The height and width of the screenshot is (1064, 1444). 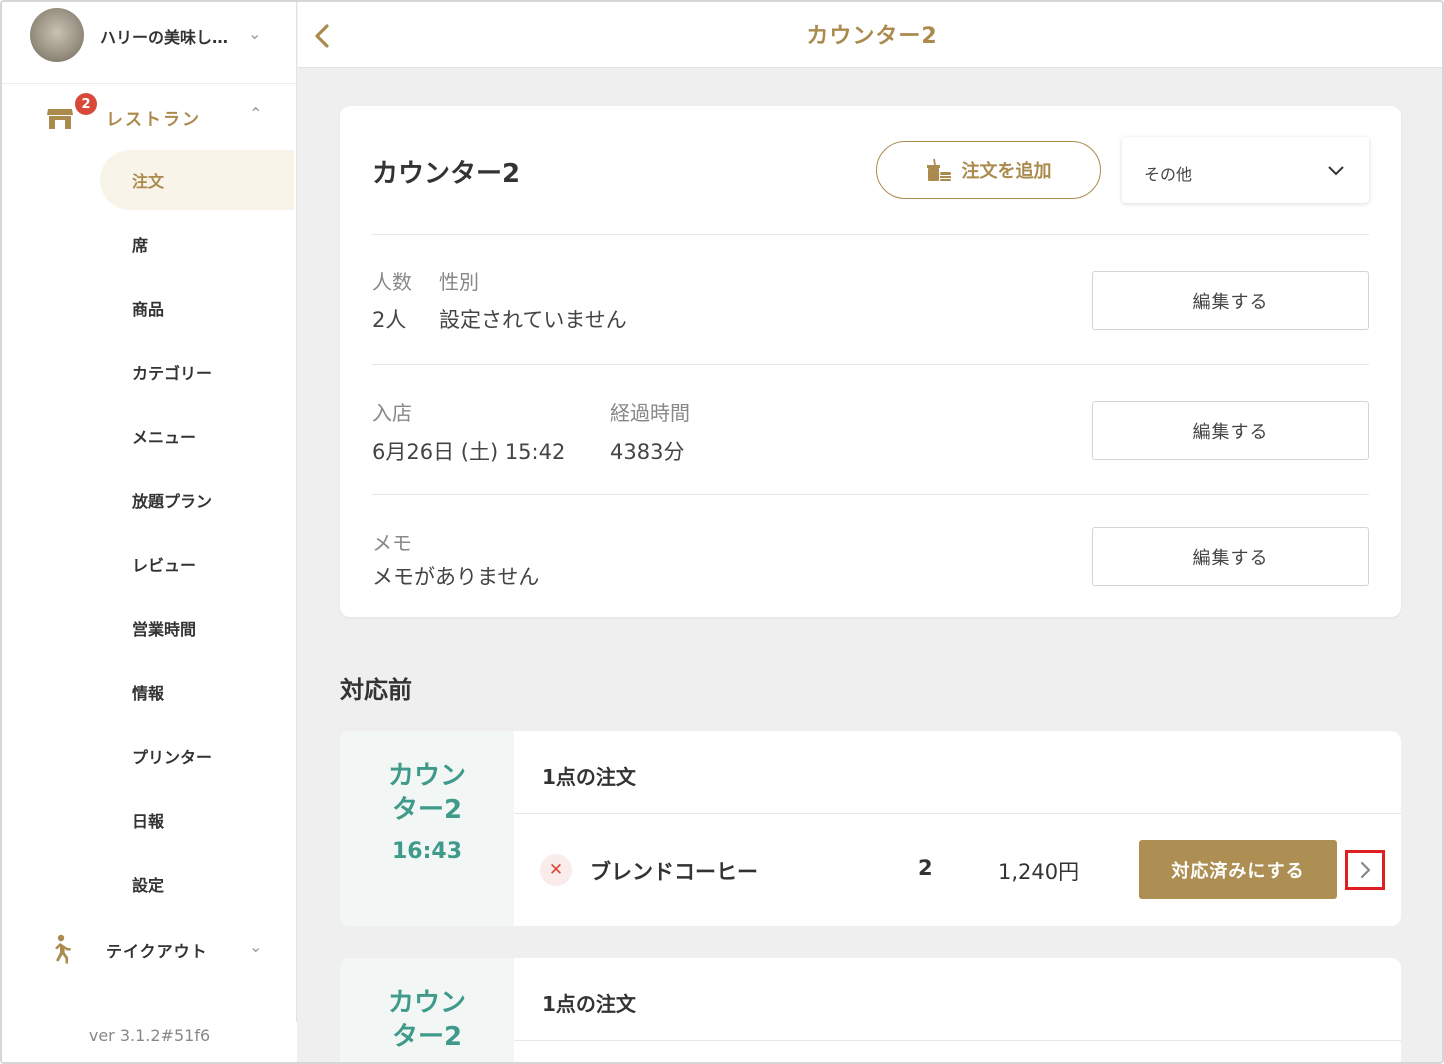 I want to click on elapsed-label: 経過時間, so click(x=650, y=413).